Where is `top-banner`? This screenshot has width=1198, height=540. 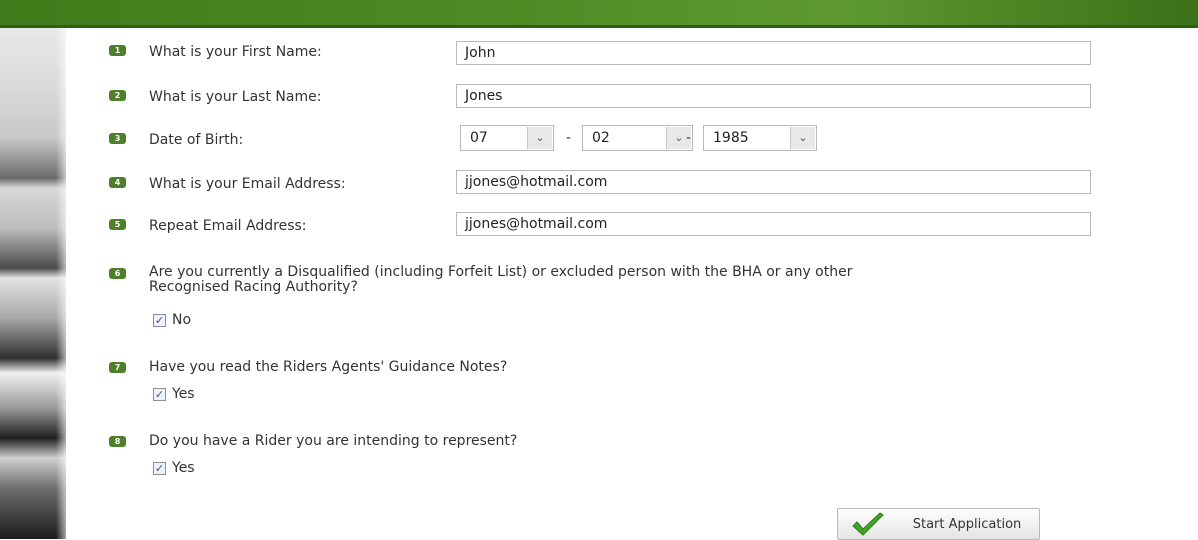 top-banner is located at coordinates (599, 14).